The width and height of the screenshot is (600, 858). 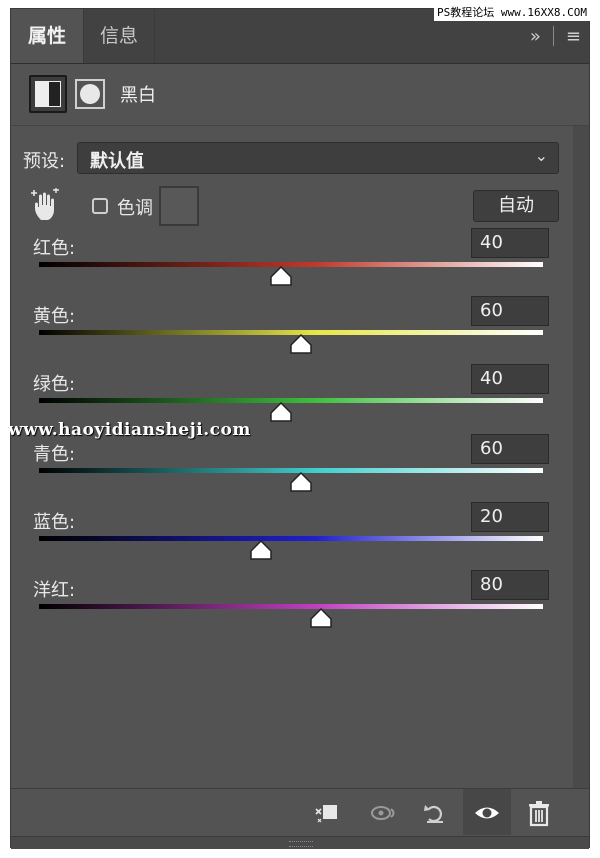 What do you see at coordinates (318, 158) in the screenshot?
I see `preset-dropdown: 默认值 ⌄` at bounding box center [318, 158].